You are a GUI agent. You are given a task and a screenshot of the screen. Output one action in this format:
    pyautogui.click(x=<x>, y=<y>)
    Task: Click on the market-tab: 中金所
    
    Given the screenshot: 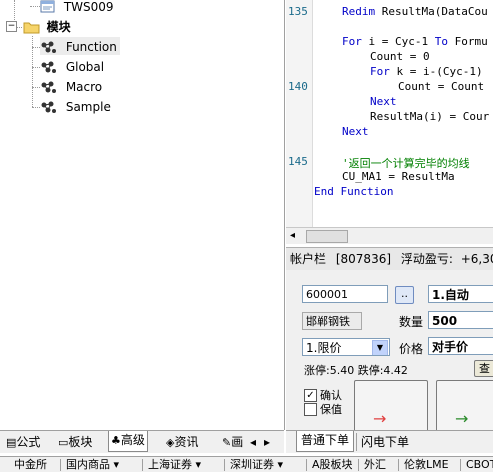 What is the action you would take?
    pyautogui.click(x=30, y=465)
    